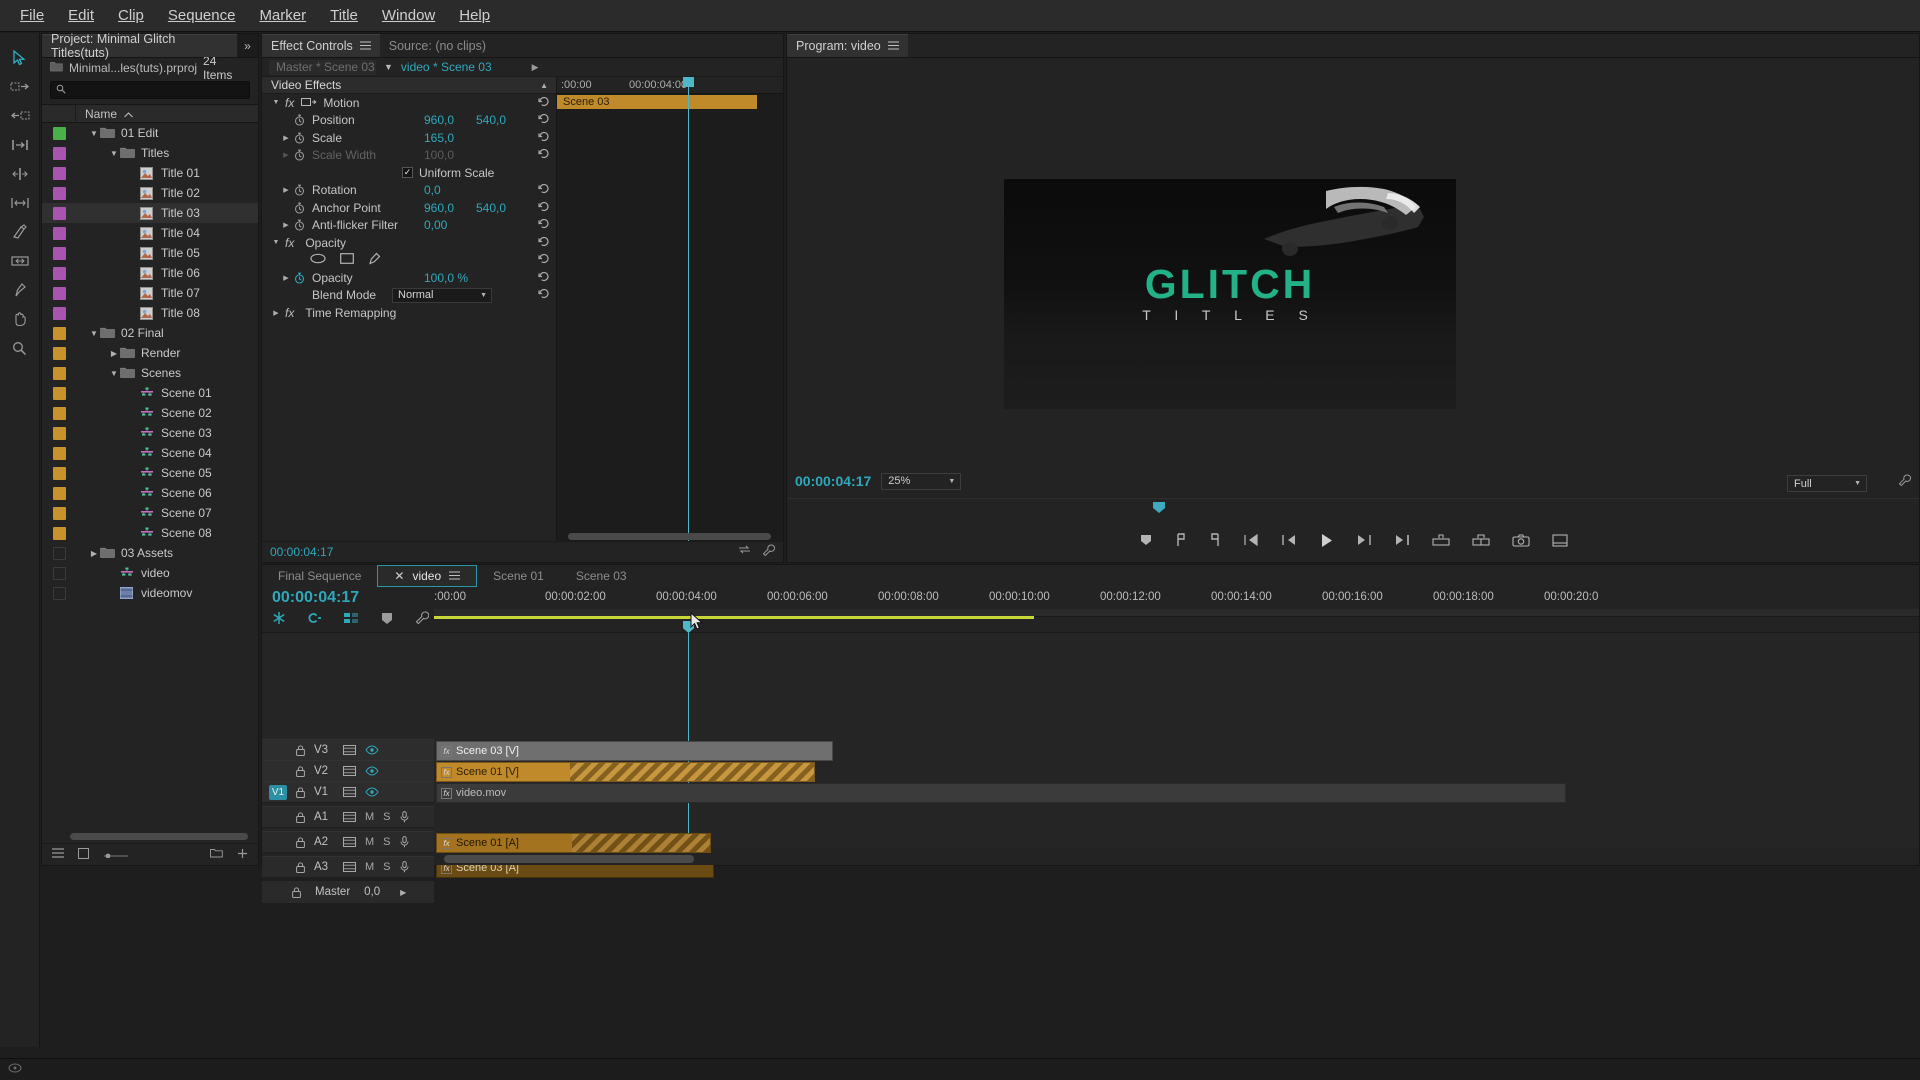 This screenshot has height=1080, width=1920. I want to click on selection-tool, so click(20, 58).